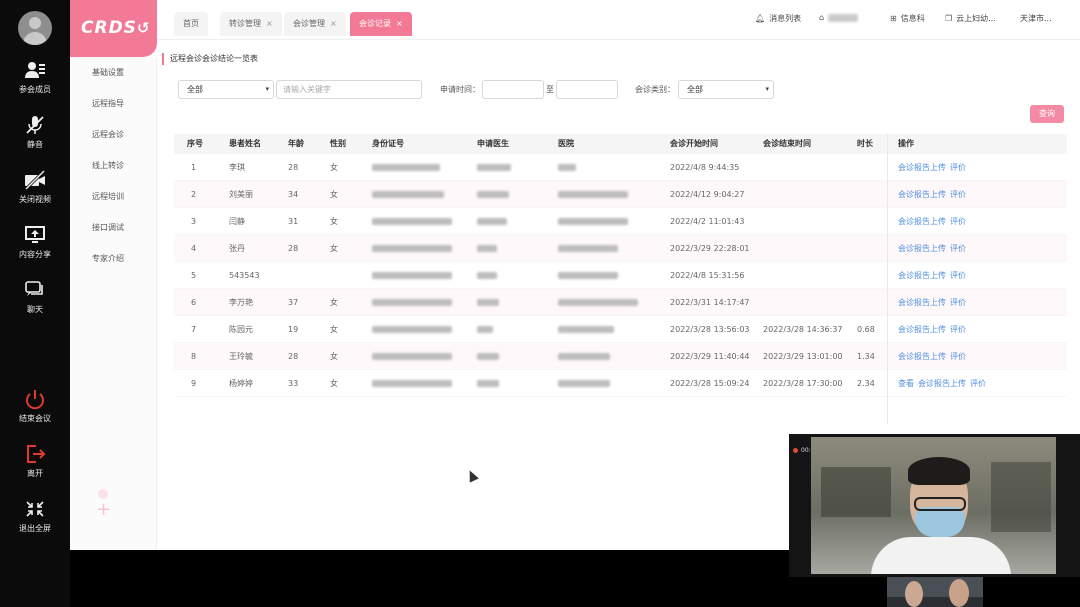 This screenshot has height=607, width=1080. Describe the element at coordinates (778, 18) in the screenshot. I see `messages-link: 🔔︎ 消息列表` at that location.